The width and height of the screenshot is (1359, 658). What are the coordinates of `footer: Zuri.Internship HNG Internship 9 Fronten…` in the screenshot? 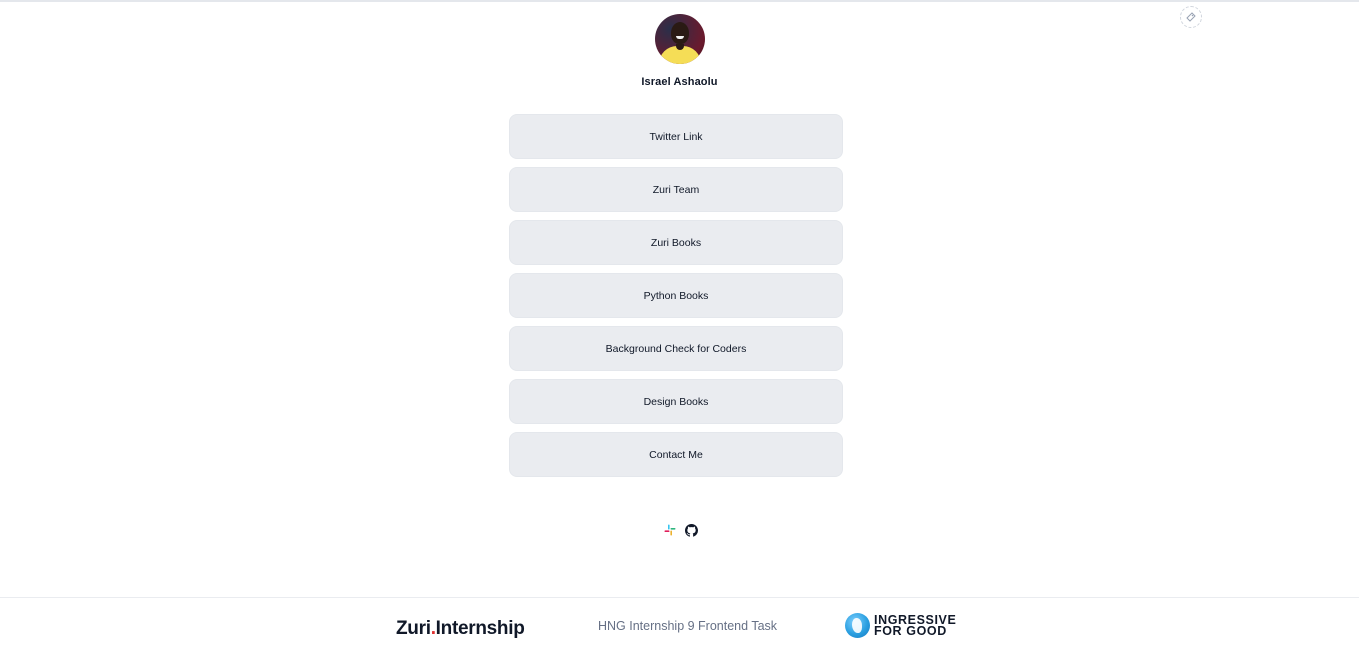 It's located at (679, 627).